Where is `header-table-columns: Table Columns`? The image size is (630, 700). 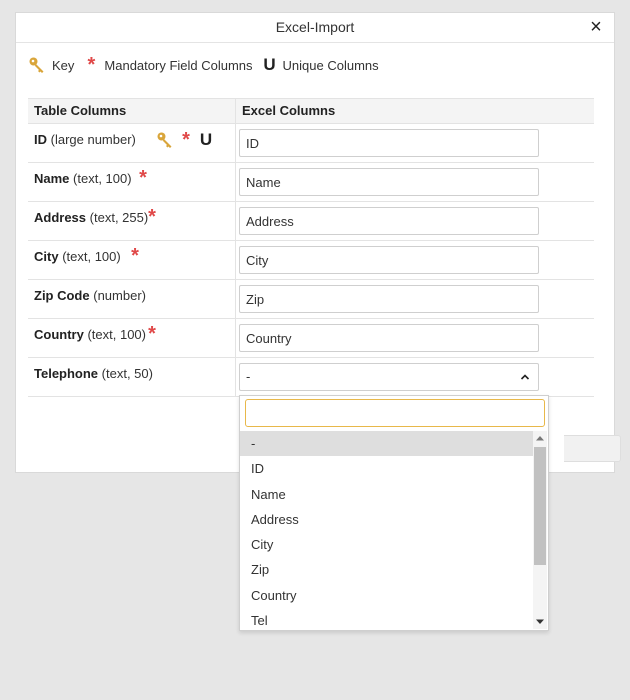 header-table-columns: Table Columns is located at coordinates (132, 111).